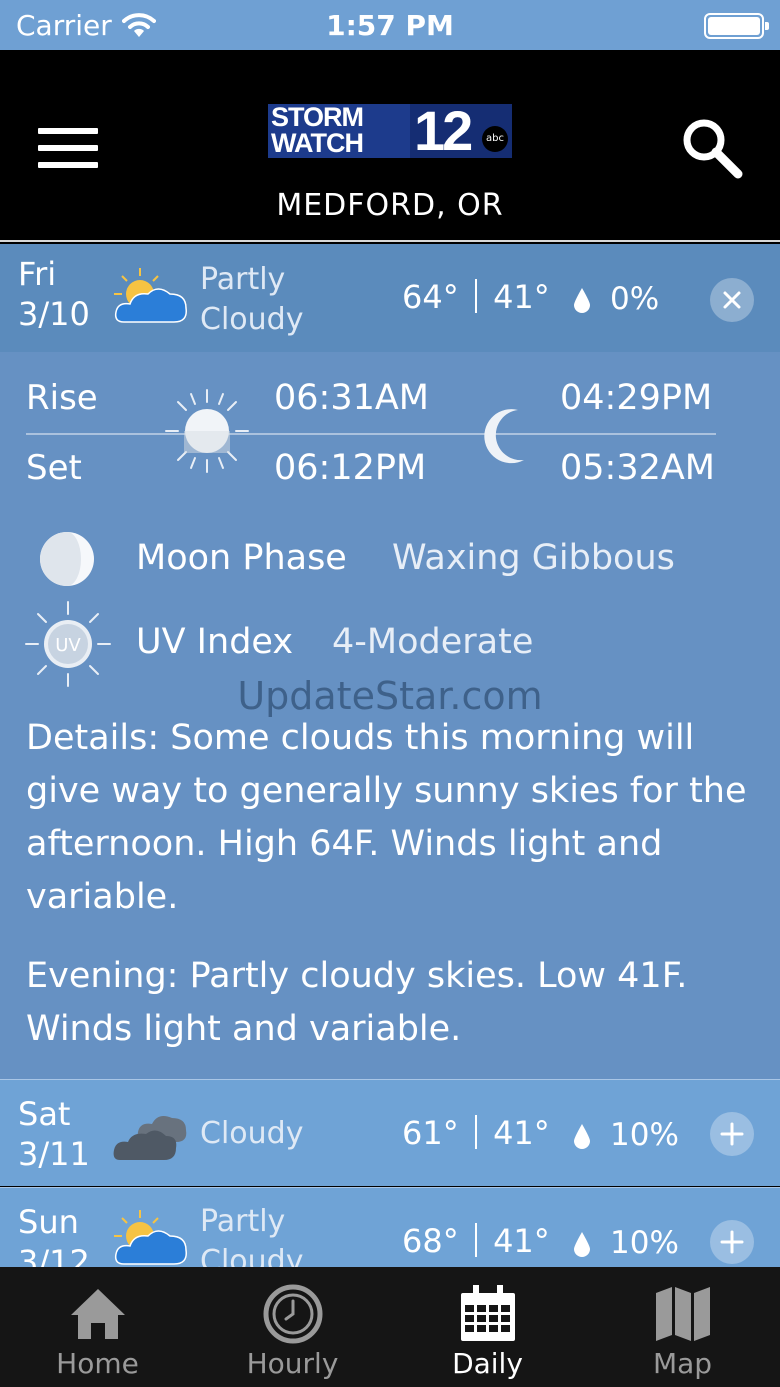 The width and height of the screenshot is (780, 1387). Describe the element at coordinates (37, 274) in the screenshot. I see `day-name: Fri` at that location.